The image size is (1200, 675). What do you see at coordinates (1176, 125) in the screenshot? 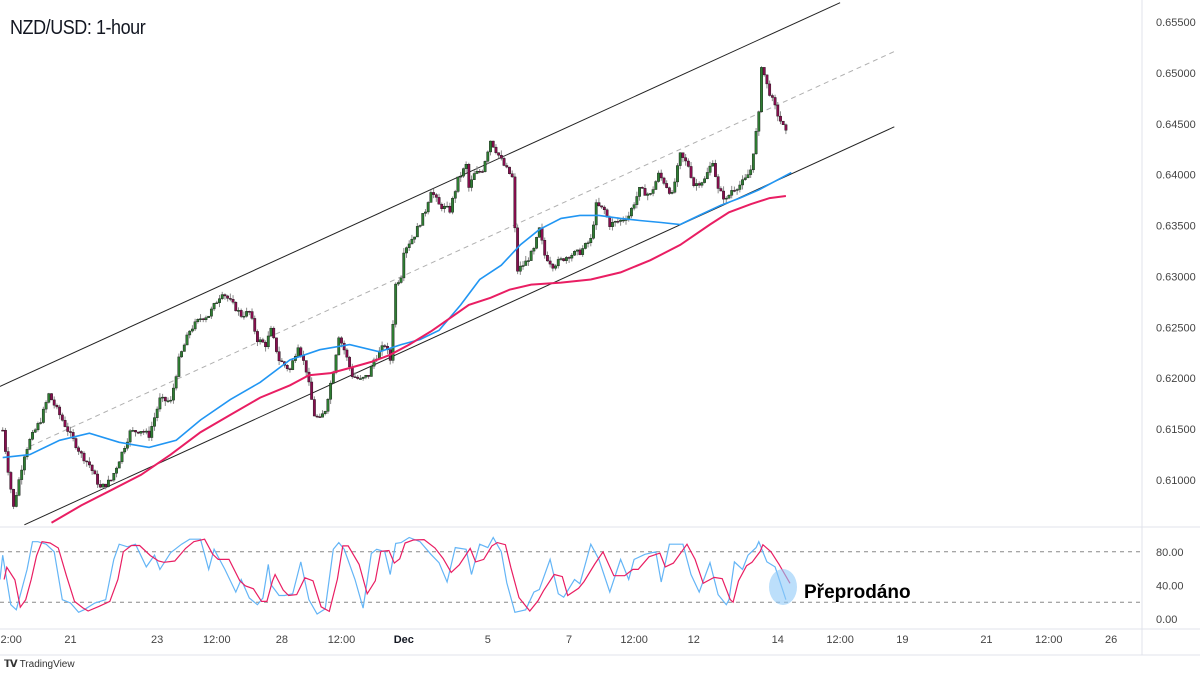
I see `price-tick-label: 0.64500` at bounding box center [1176, 125].